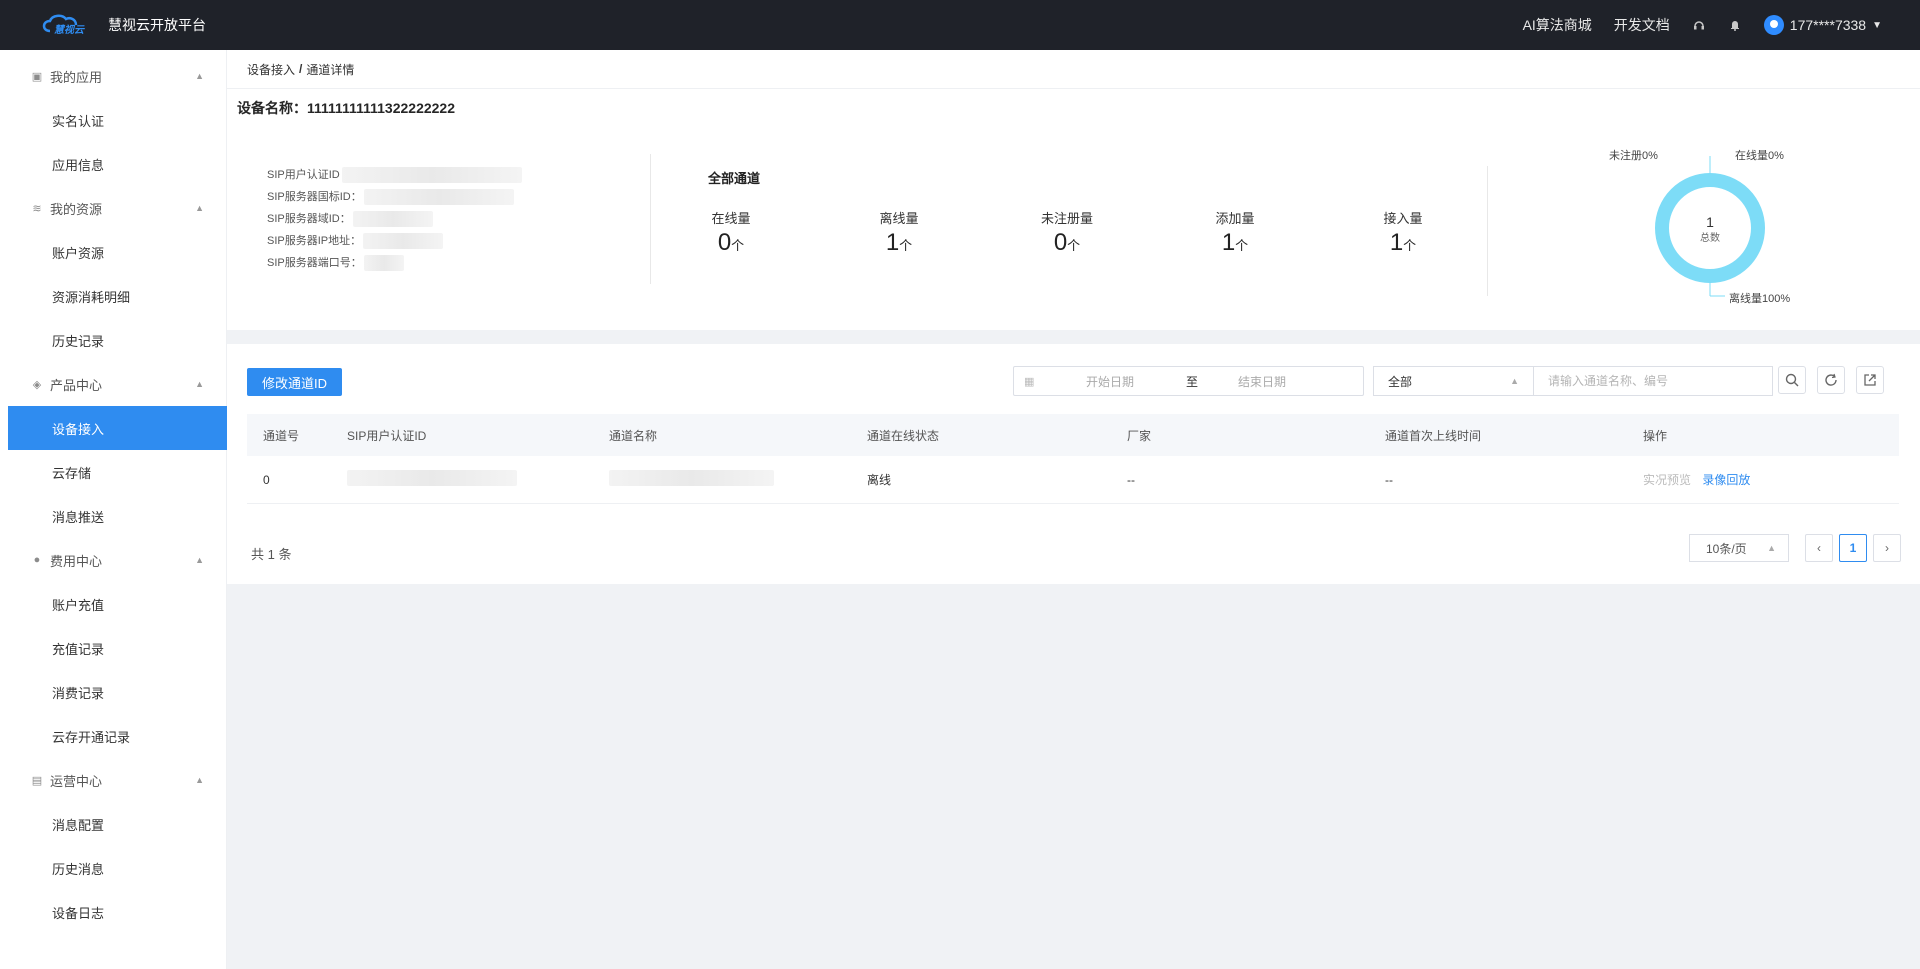  What do you see at coordinates (113, 736) in the screenshot?
I see `sidebar-item-cloud-storage-records: 云存开通记录` at bounding box center [113, 736].